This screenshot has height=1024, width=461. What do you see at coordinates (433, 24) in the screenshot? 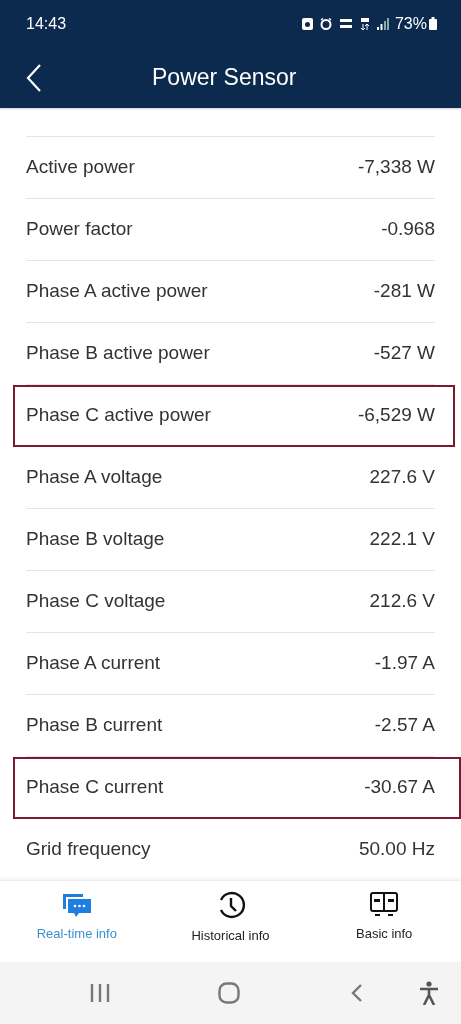
I see `battery-icon` at bounding box center [433, 24].